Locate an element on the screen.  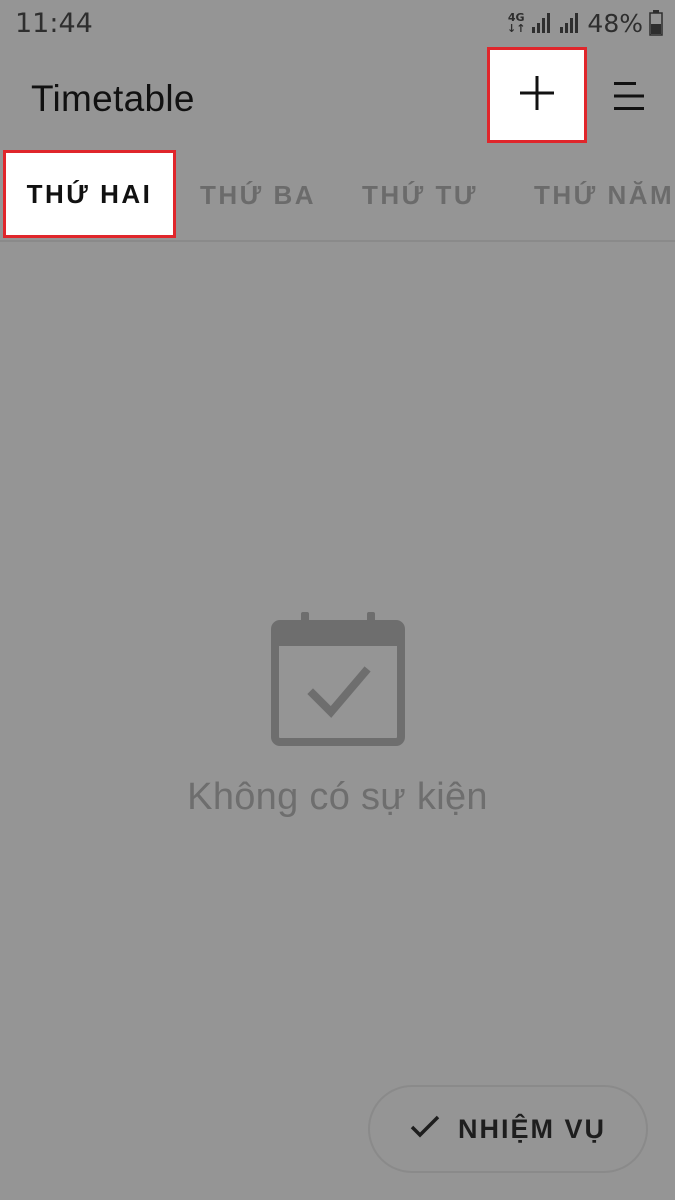
calendar-check-icon is located at coordinates (337, 678).